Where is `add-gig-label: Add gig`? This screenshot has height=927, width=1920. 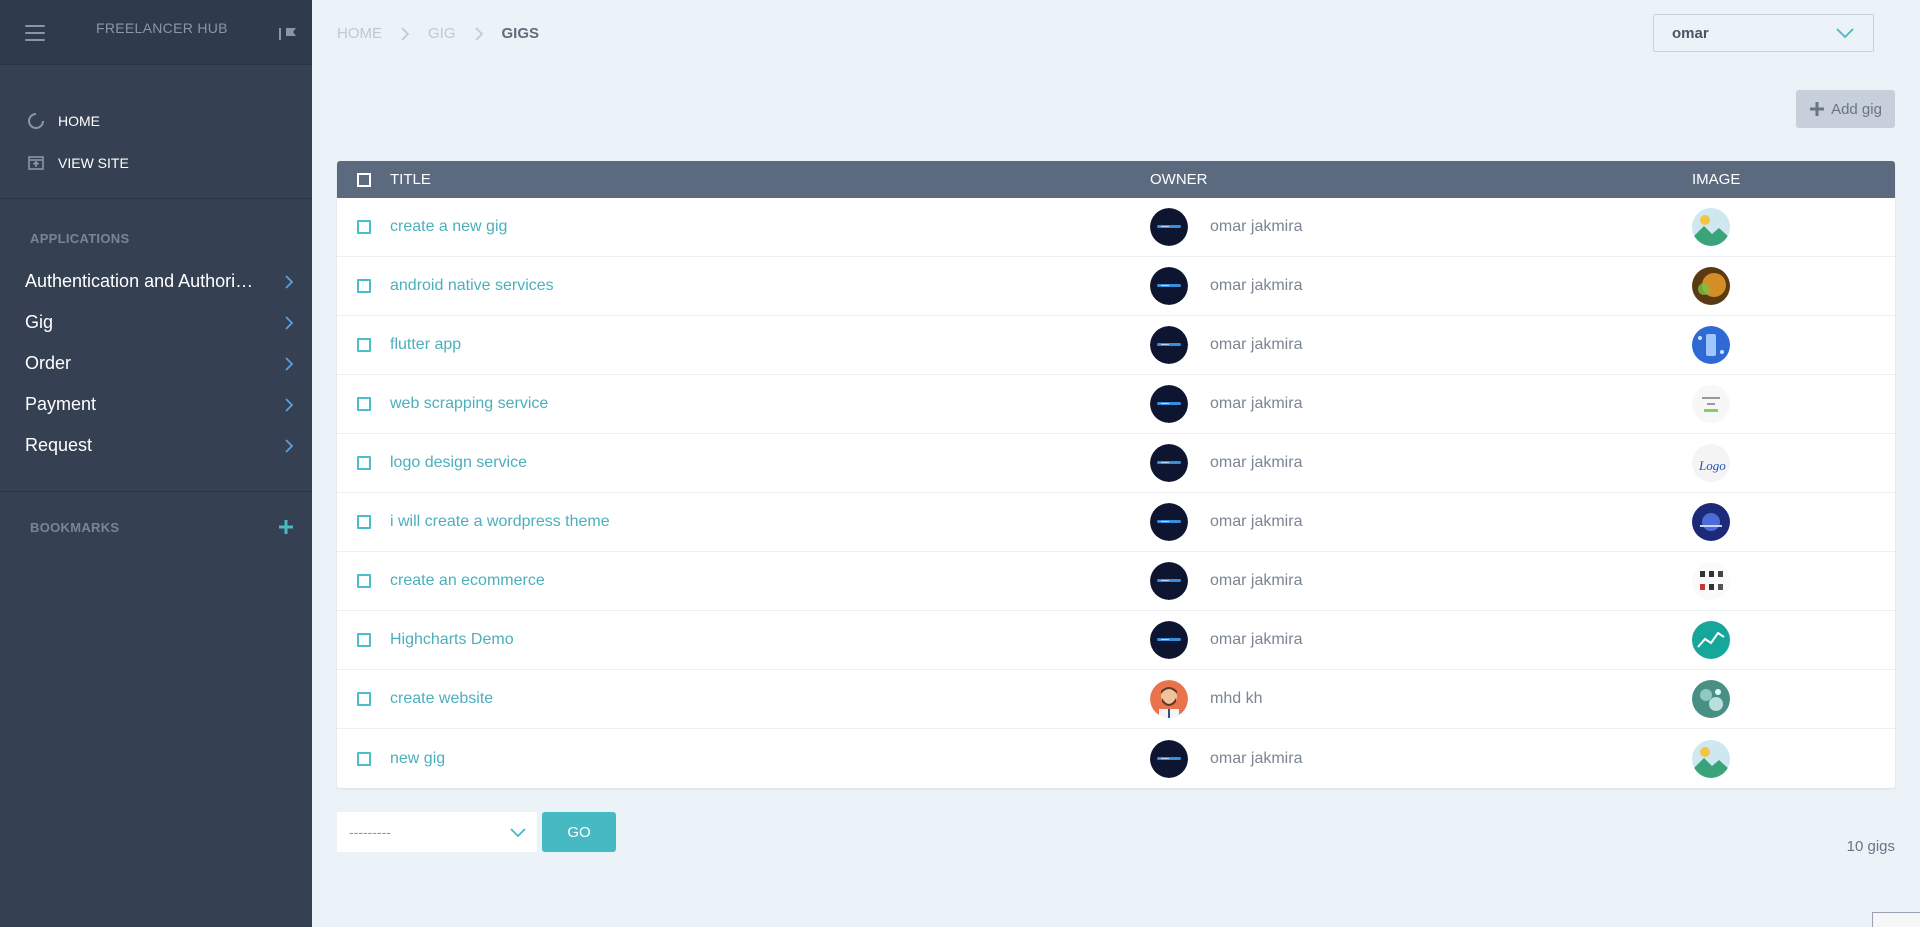
add-gig-label: Add gig is located at coordinates (1856, 109).